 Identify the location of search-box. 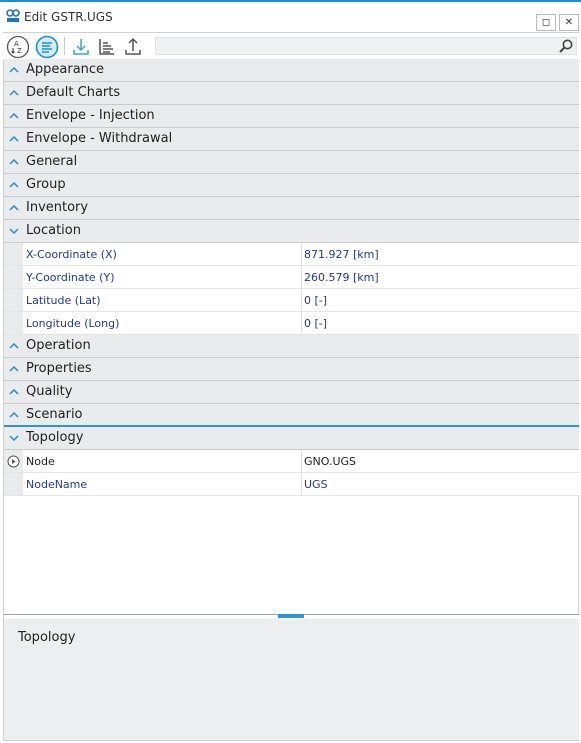
(366, 47).